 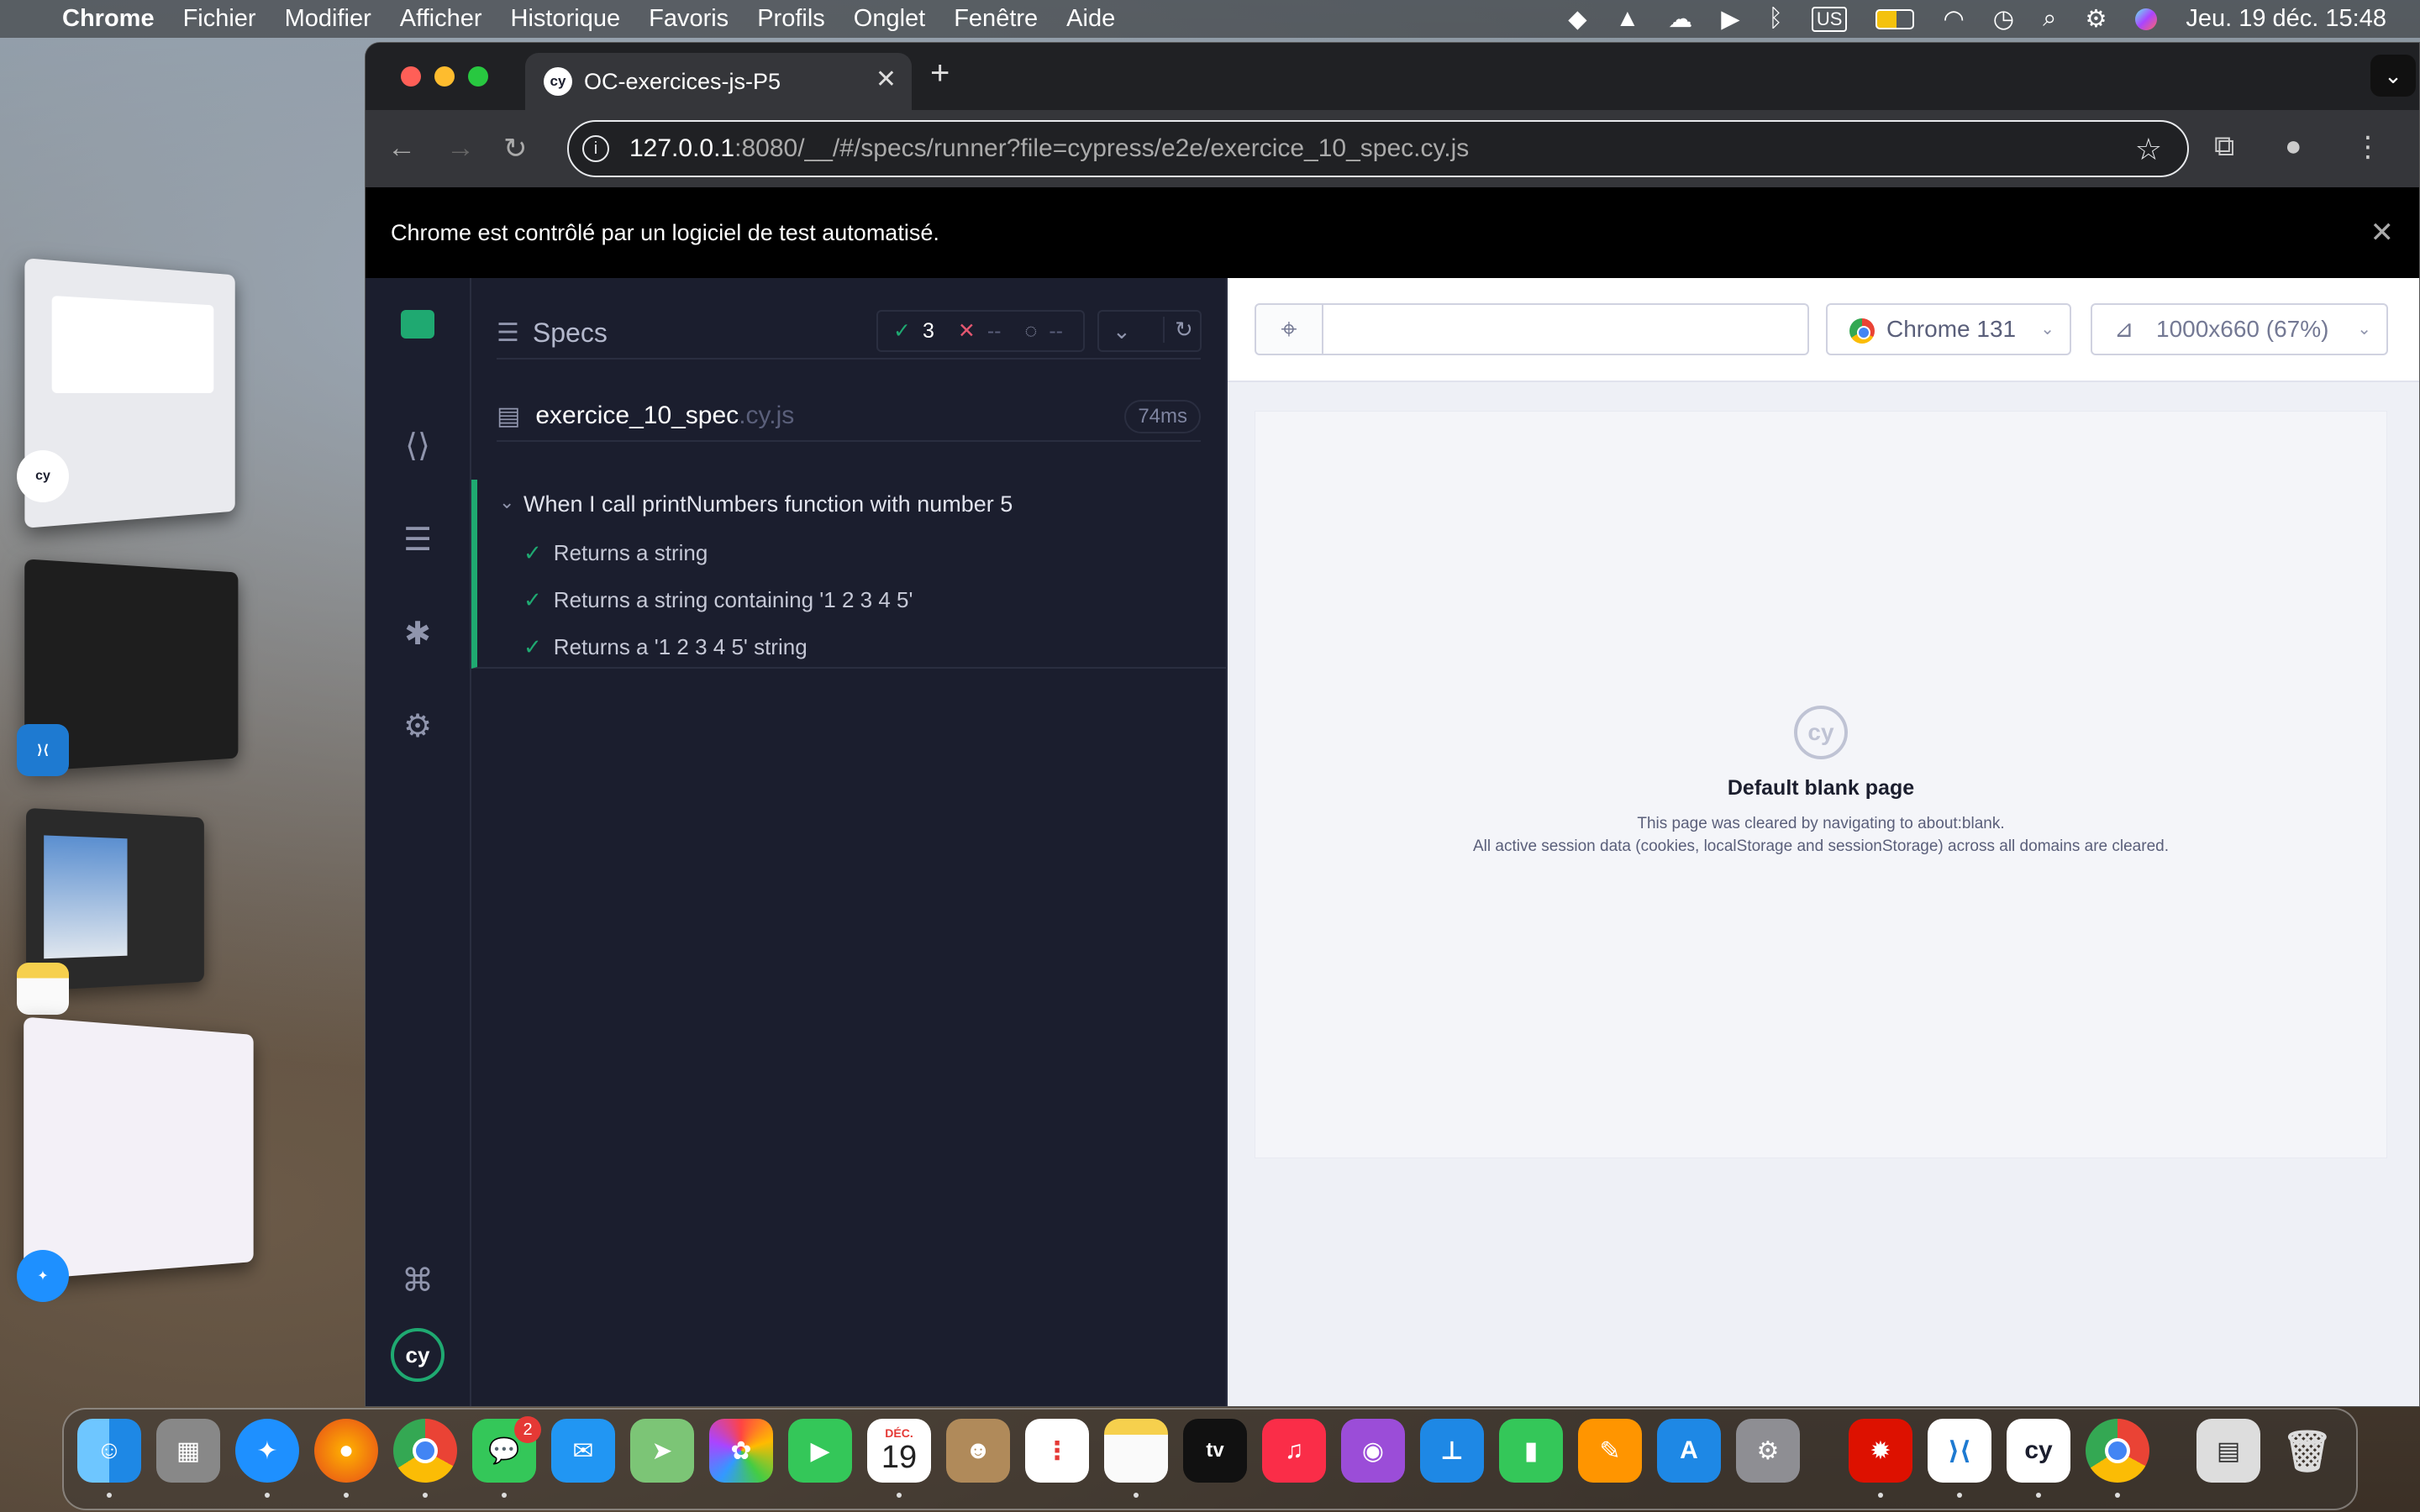 What do you see at coordinates (417, 324) in the screenshot?
I see `project-icon` at bounding box center [417, 324].